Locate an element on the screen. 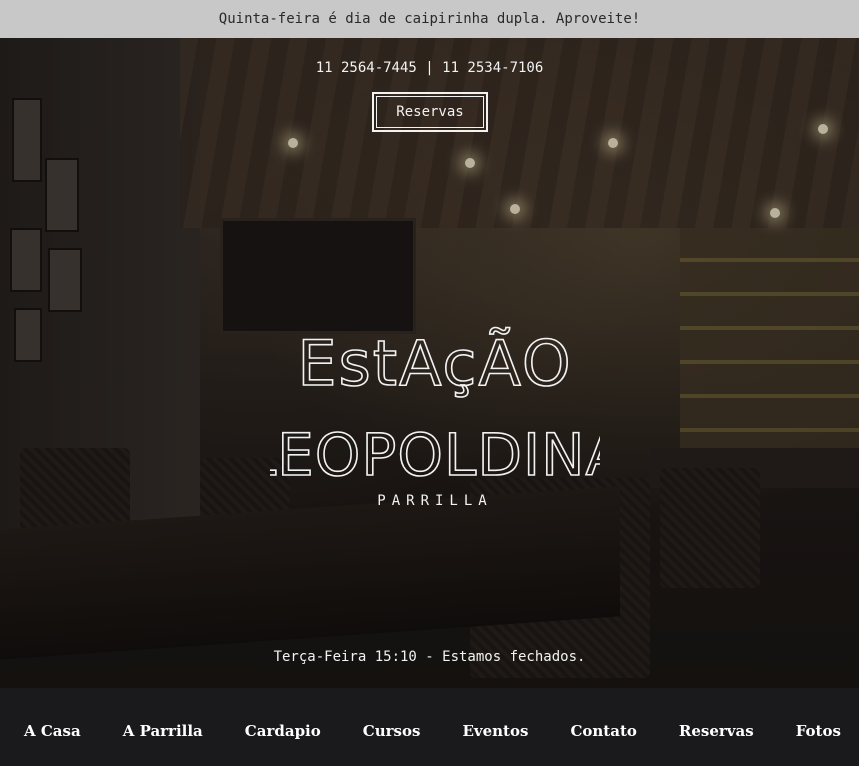 This screenshot has height=766, width=859. nav-item-cursos: Cursos is located at coordinates (392, 727).